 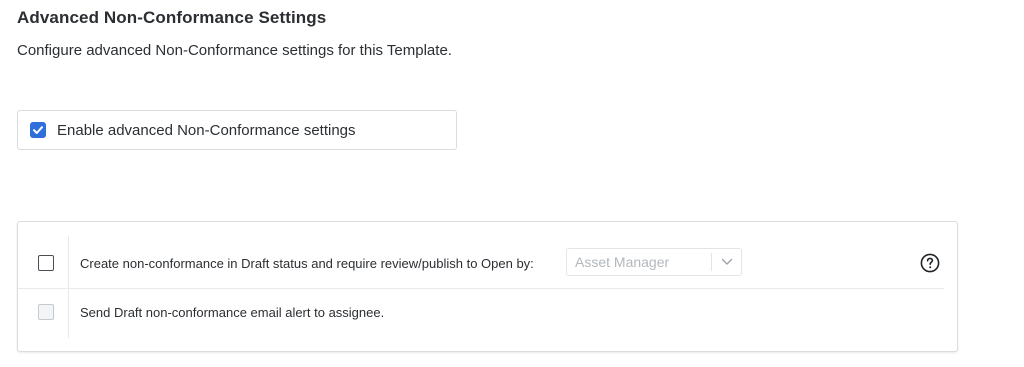 I want to click on draft-review-checkbox, so click(x=46, y=263).